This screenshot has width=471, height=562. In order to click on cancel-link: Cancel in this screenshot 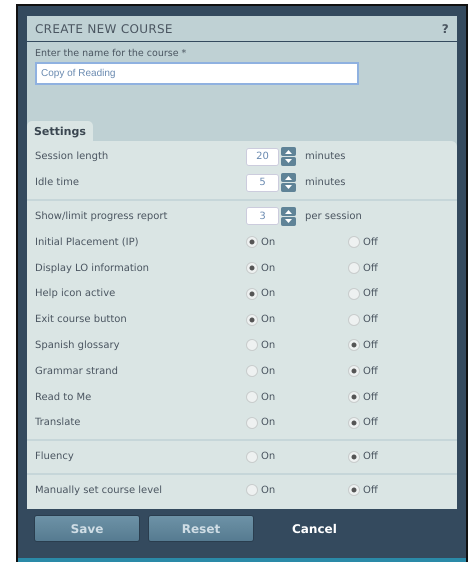, I will do `click(314, 529)`.